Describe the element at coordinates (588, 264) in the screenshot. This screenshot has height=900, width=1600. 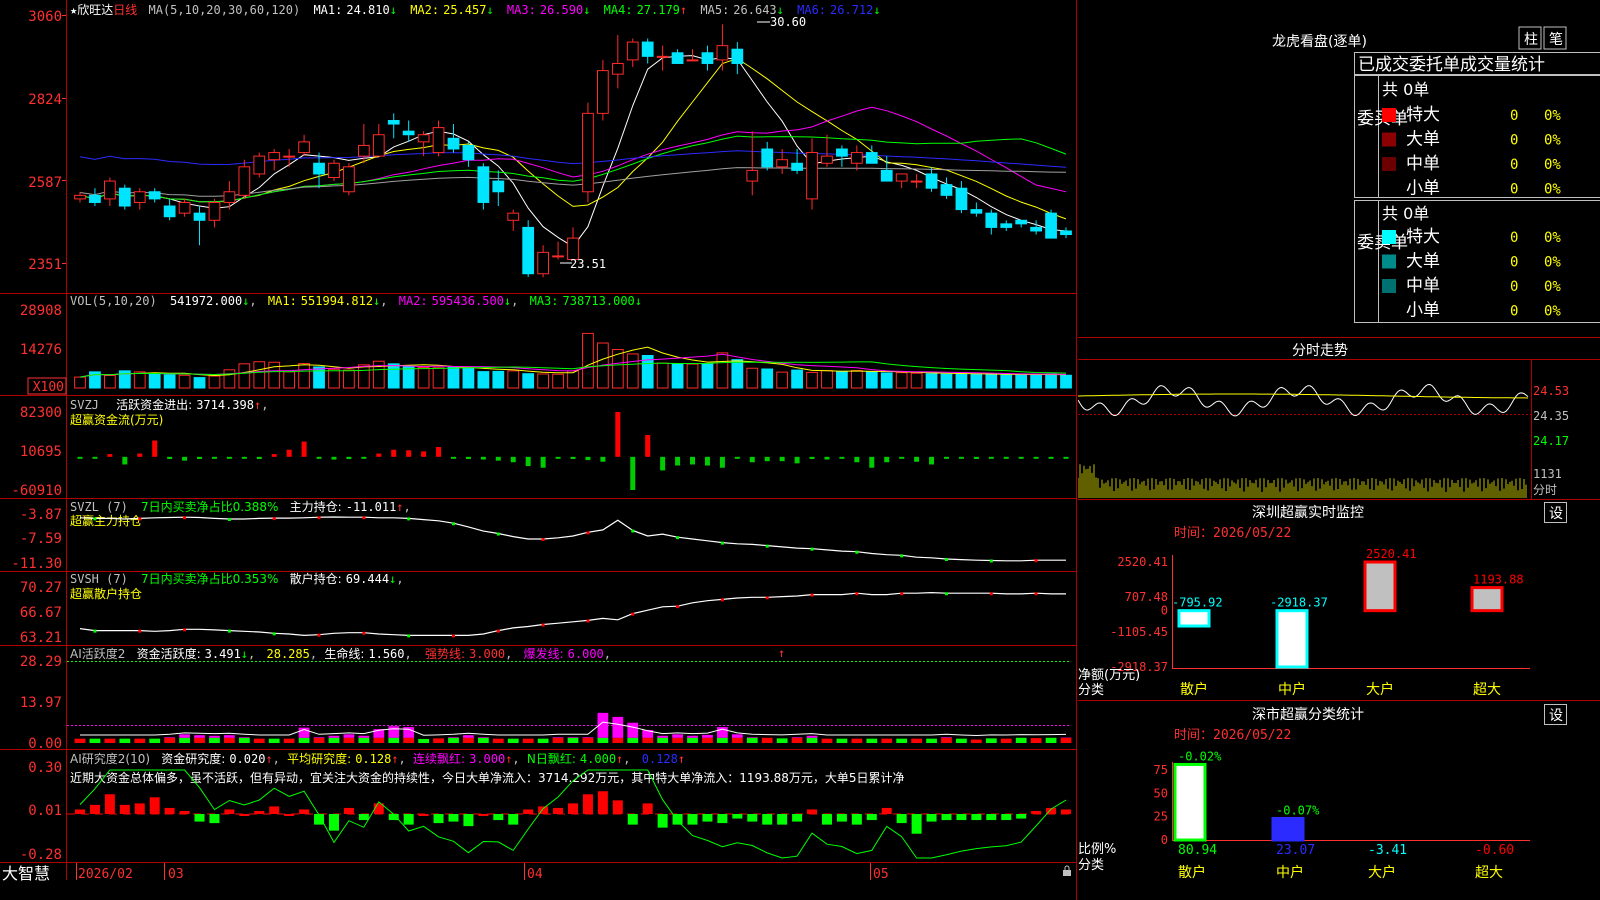
I see `low-price-label: 23.51` at that location.